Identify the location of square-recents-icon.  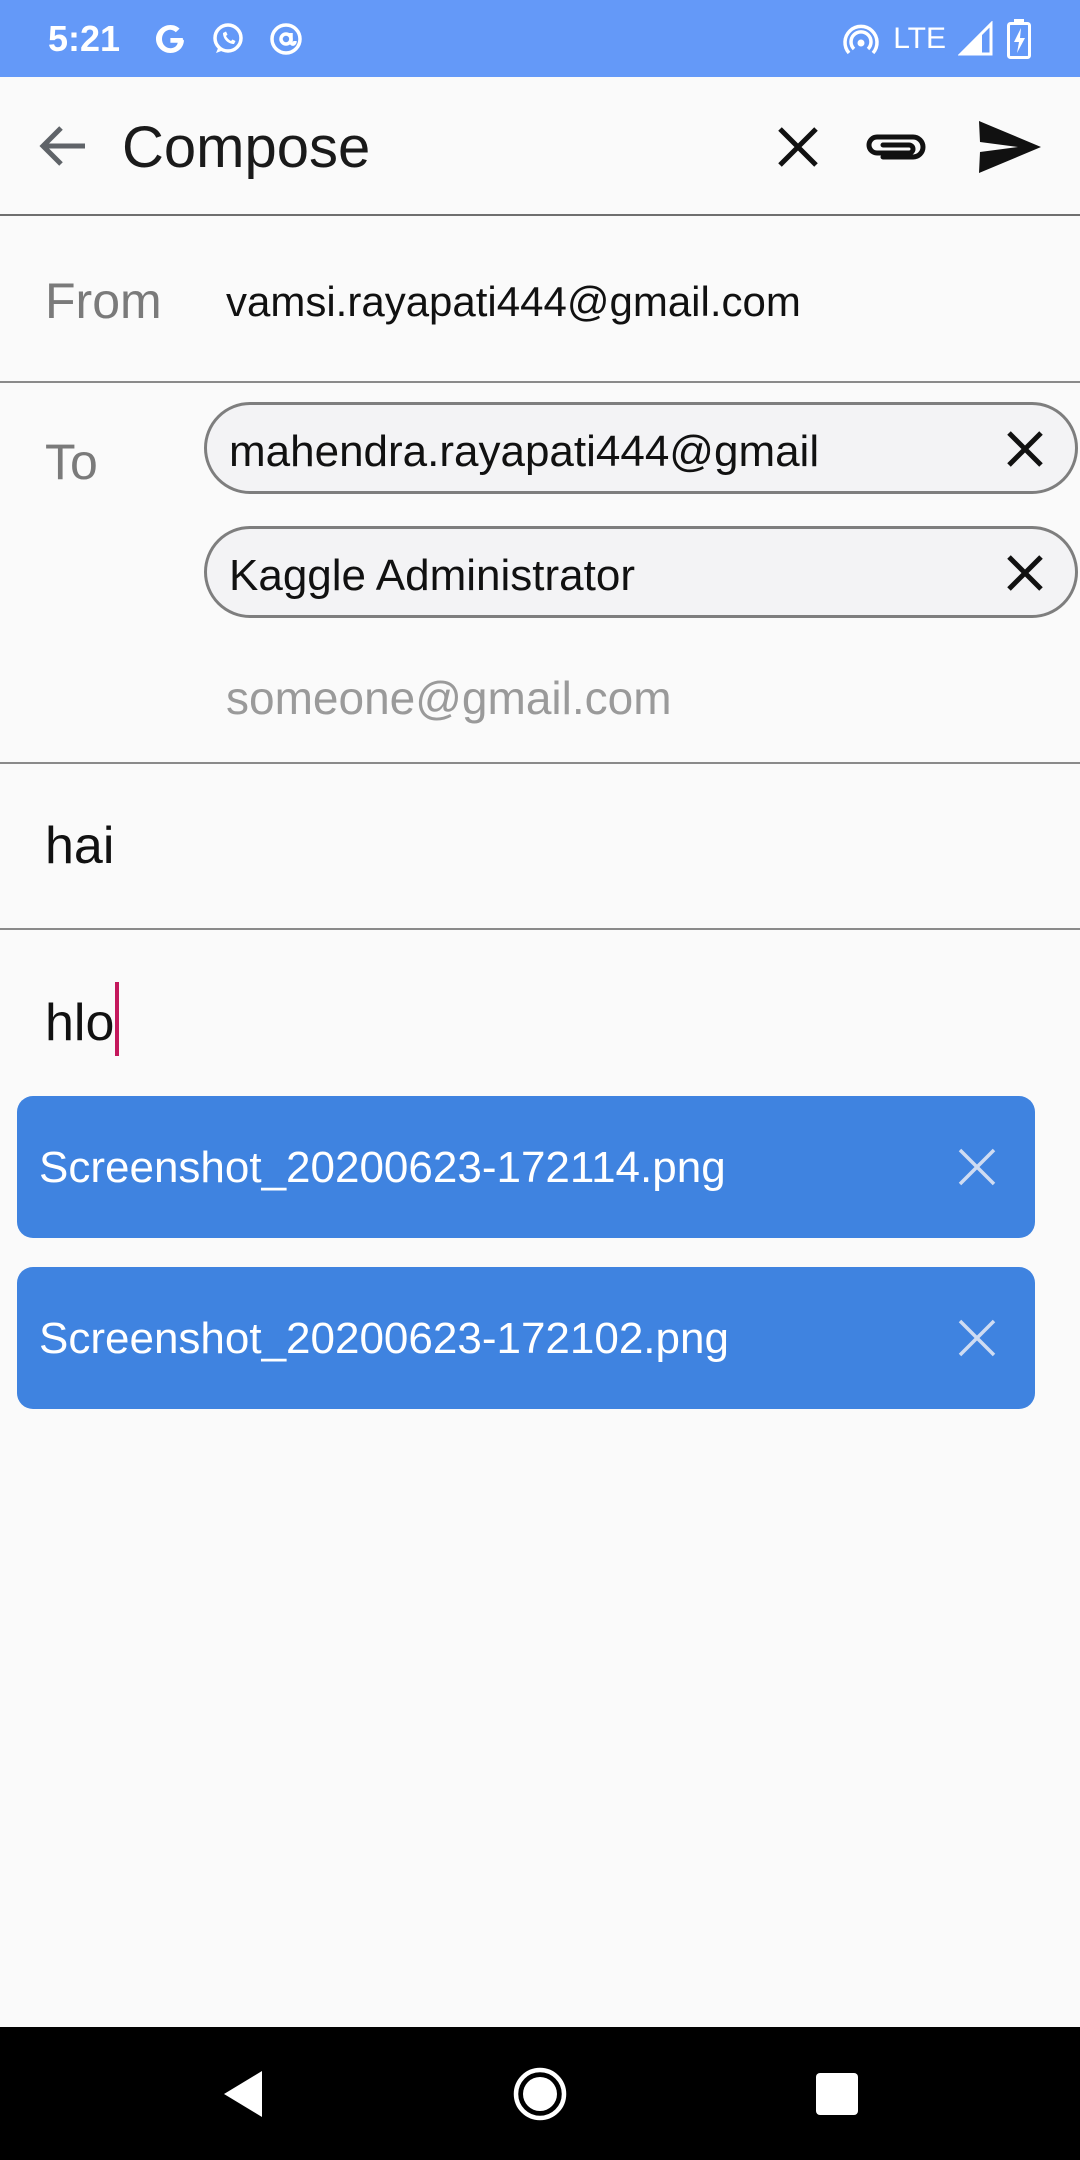
(837, 2094).